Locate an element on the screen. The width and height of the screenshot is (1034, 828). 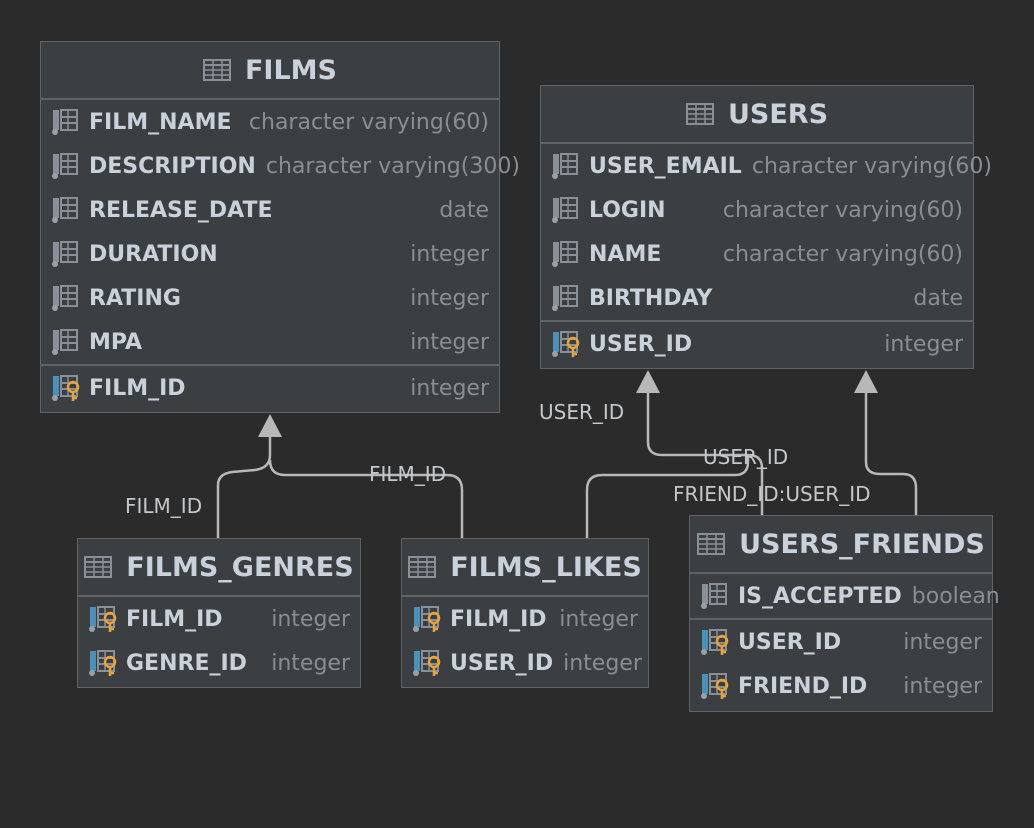
column-name: FRIEND_ID is located at coordinates (803, 686).